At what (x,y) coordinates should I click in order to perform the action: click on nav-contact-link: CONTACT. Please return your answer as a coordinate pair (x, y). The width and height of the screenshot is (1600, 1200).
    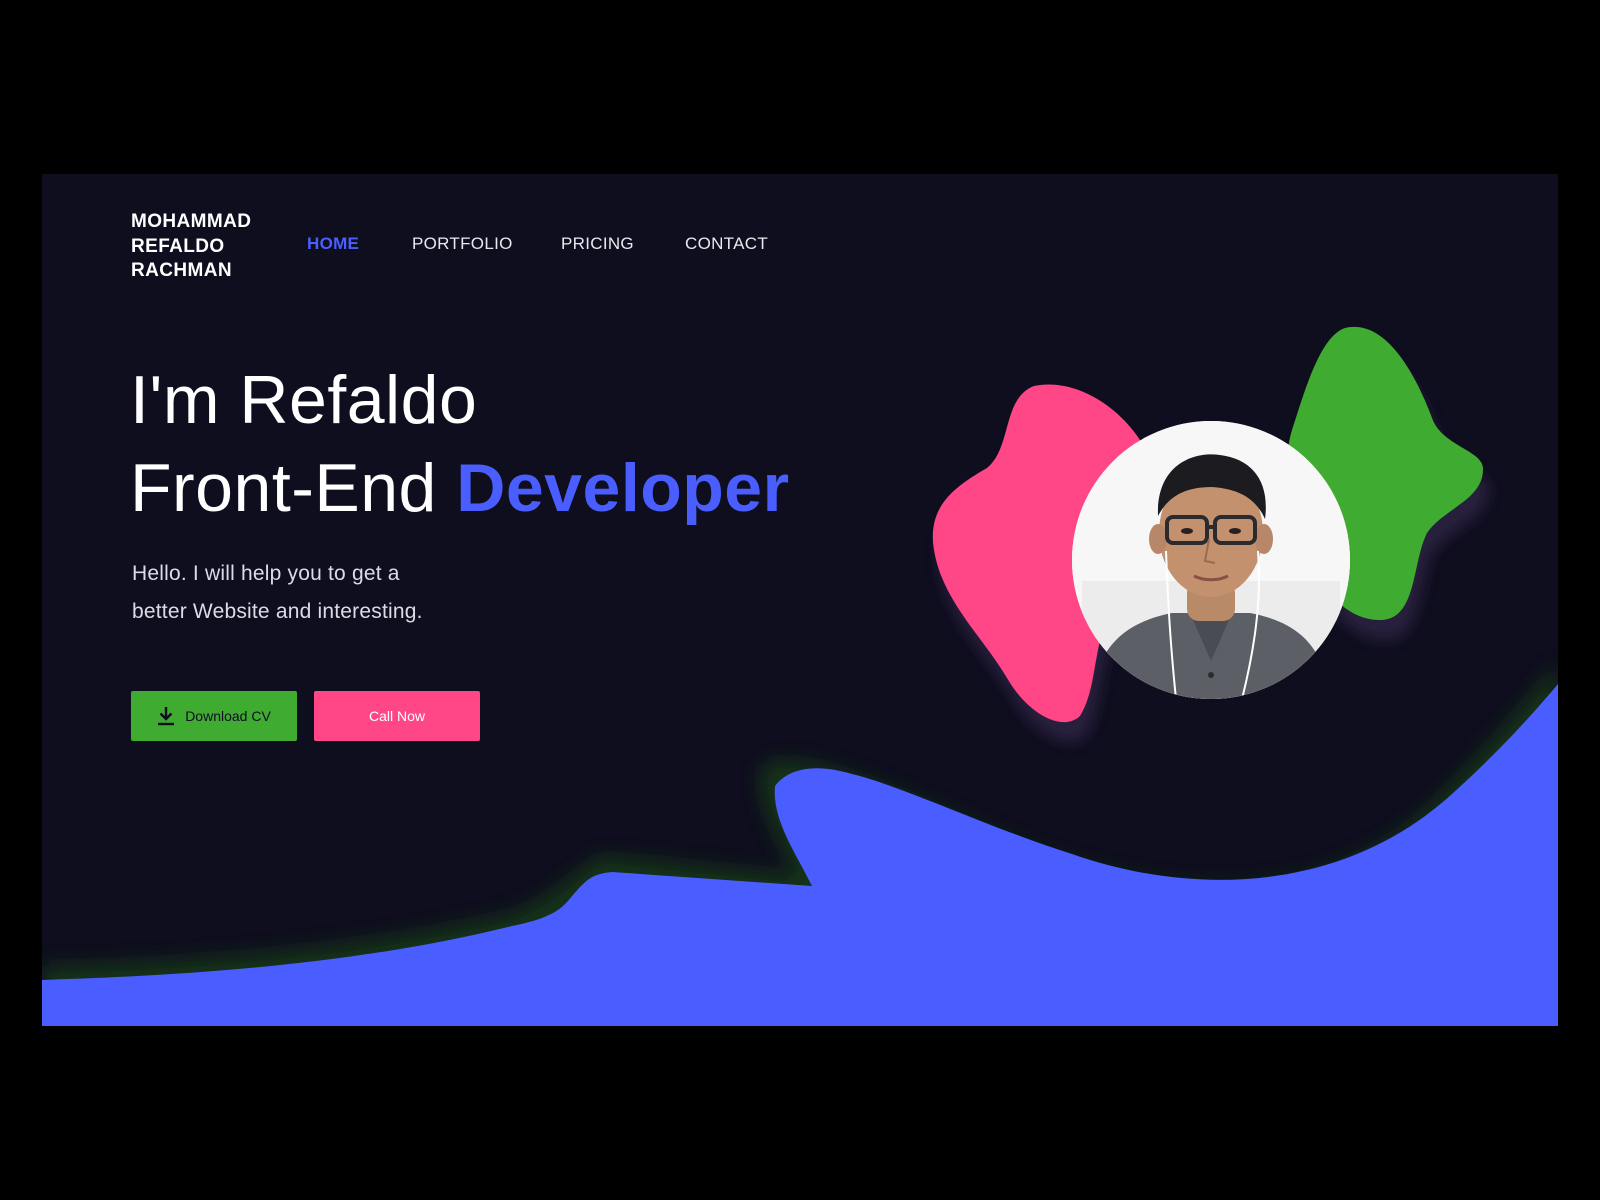
    Looking at the image, I should click on (726, 244).